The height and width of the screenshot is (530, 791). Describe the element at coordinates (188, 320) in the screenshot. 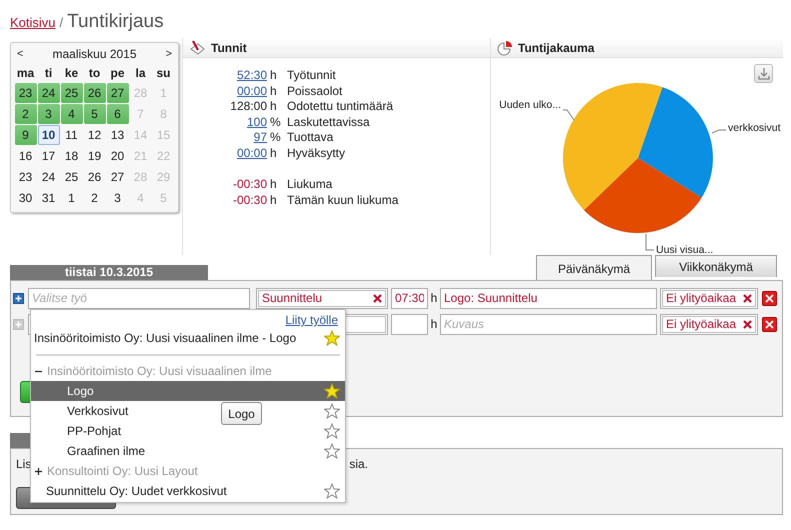

I see `join-job-link: Liity työlle` at that location.